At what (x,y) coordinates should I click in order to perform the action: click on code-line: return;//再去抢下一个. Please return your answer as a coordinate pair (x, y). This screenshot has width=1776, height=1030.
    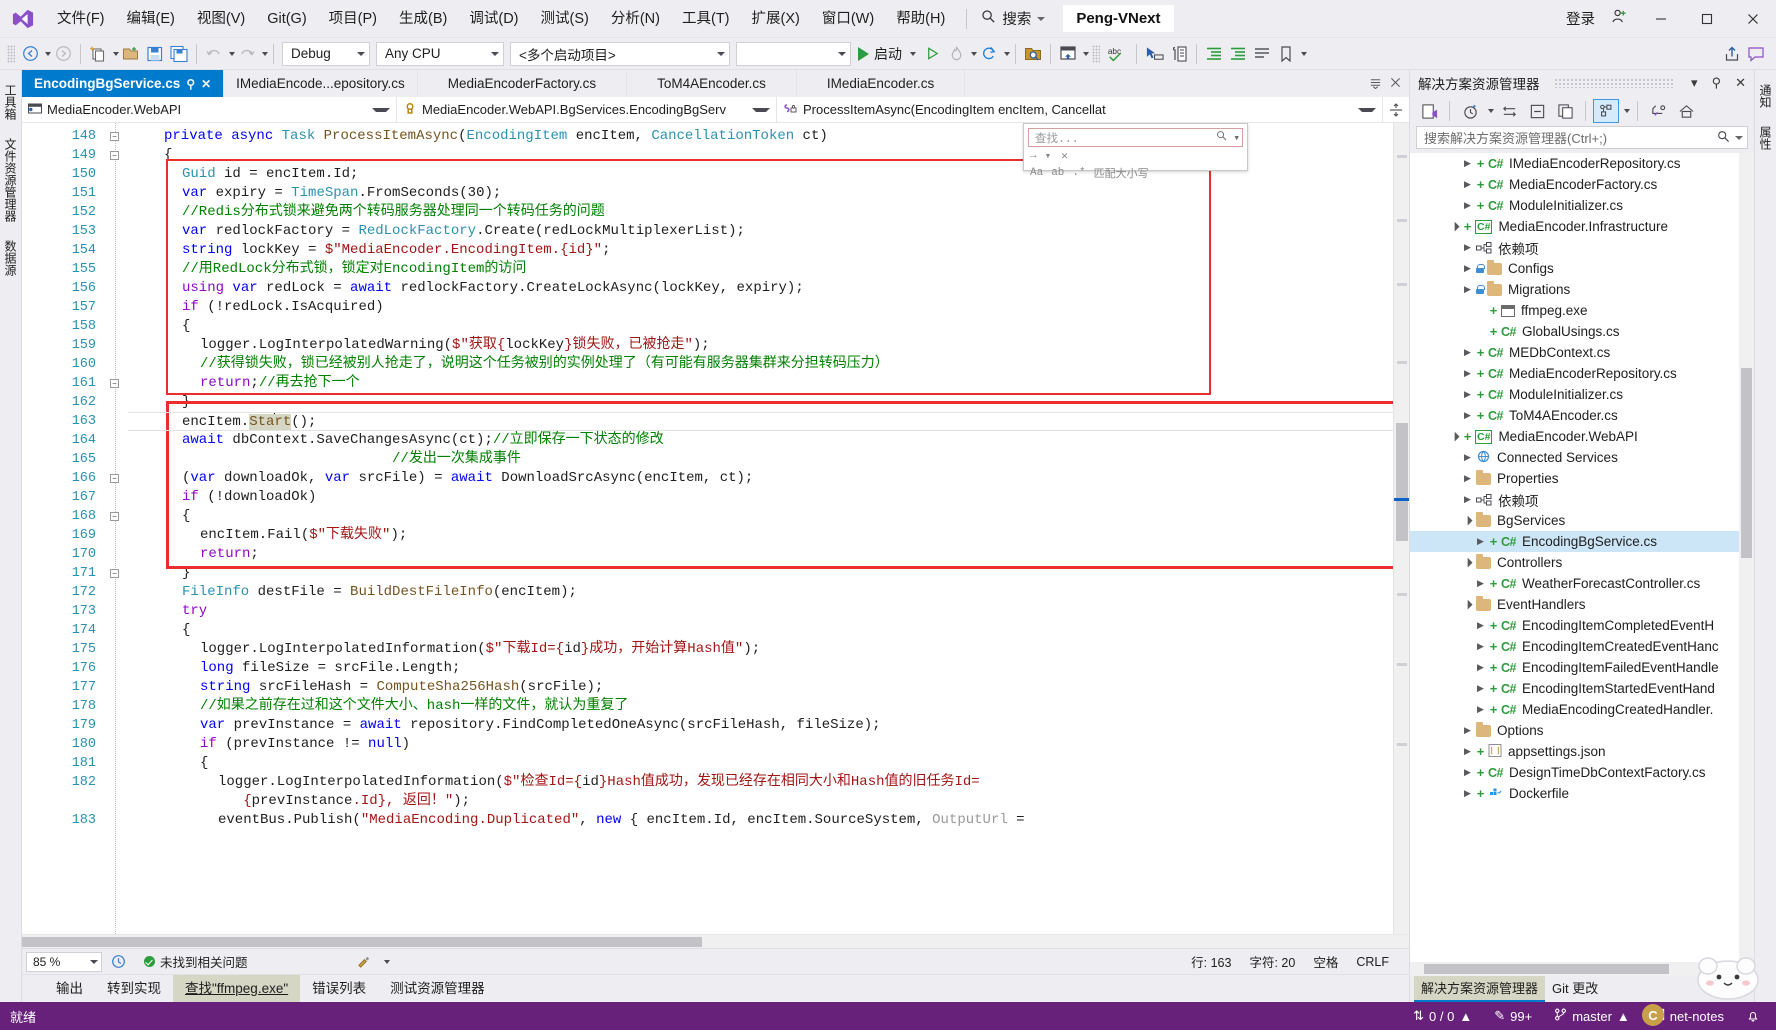
    Looking at the image, I should click on (760, 383).